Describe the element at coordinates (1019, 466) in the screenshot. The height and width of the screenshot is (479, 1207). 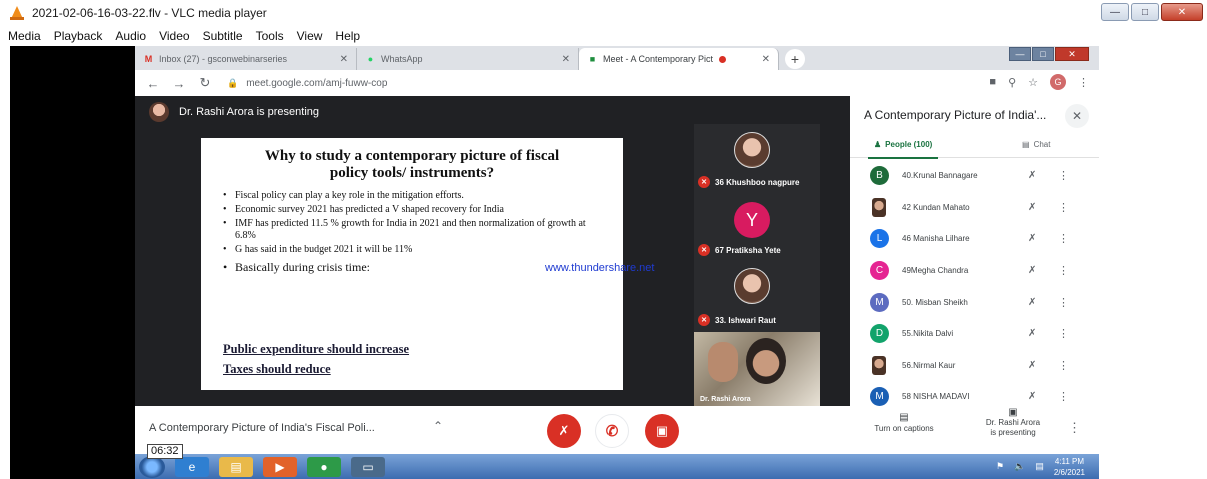
I see `volume-icon: 🔈` at that location.